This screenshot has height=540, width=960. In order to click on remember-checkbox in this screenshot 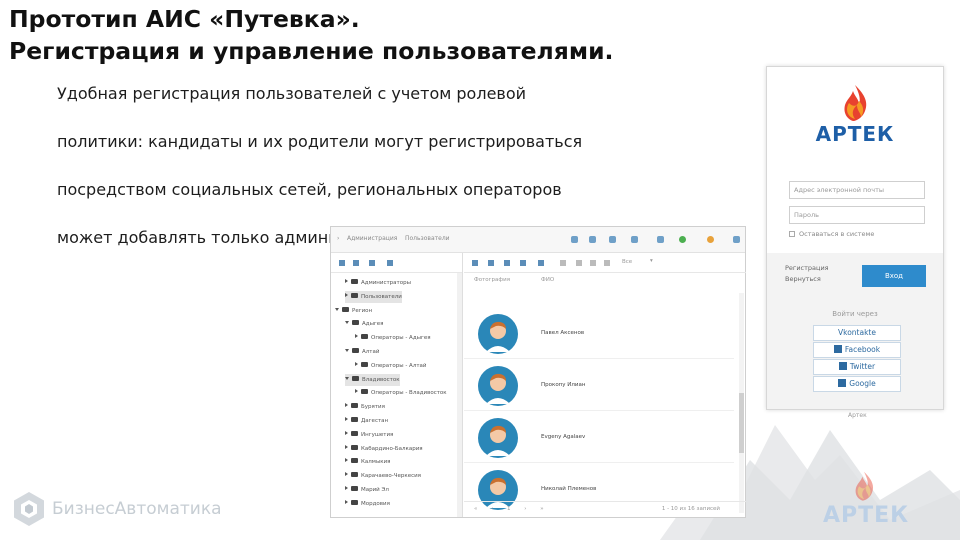, I will do `click(792, 234)`.